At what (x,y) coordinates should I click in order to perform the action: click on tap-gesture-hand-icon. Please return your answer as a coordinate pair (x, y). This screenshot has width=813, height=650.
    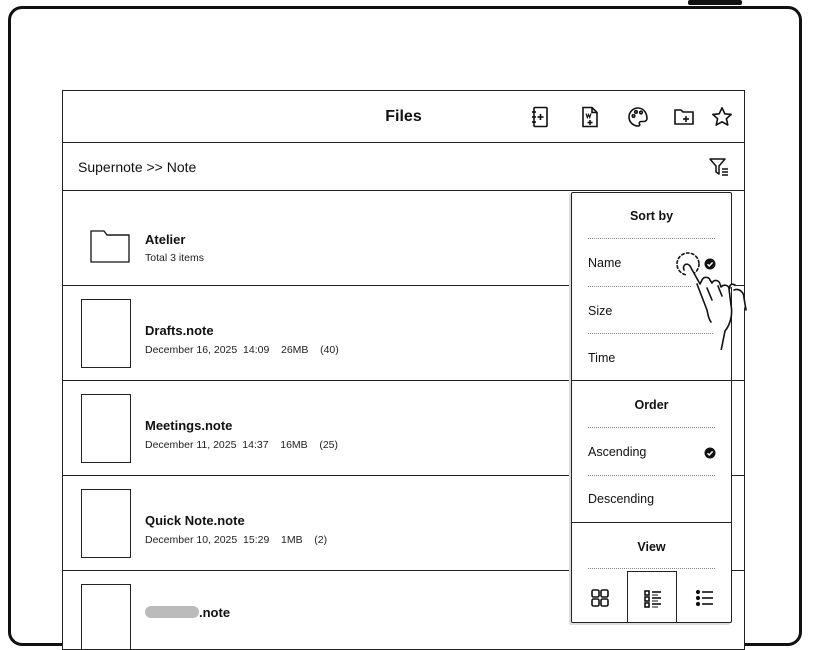
    Looking at the image, I should click on (711, 301).